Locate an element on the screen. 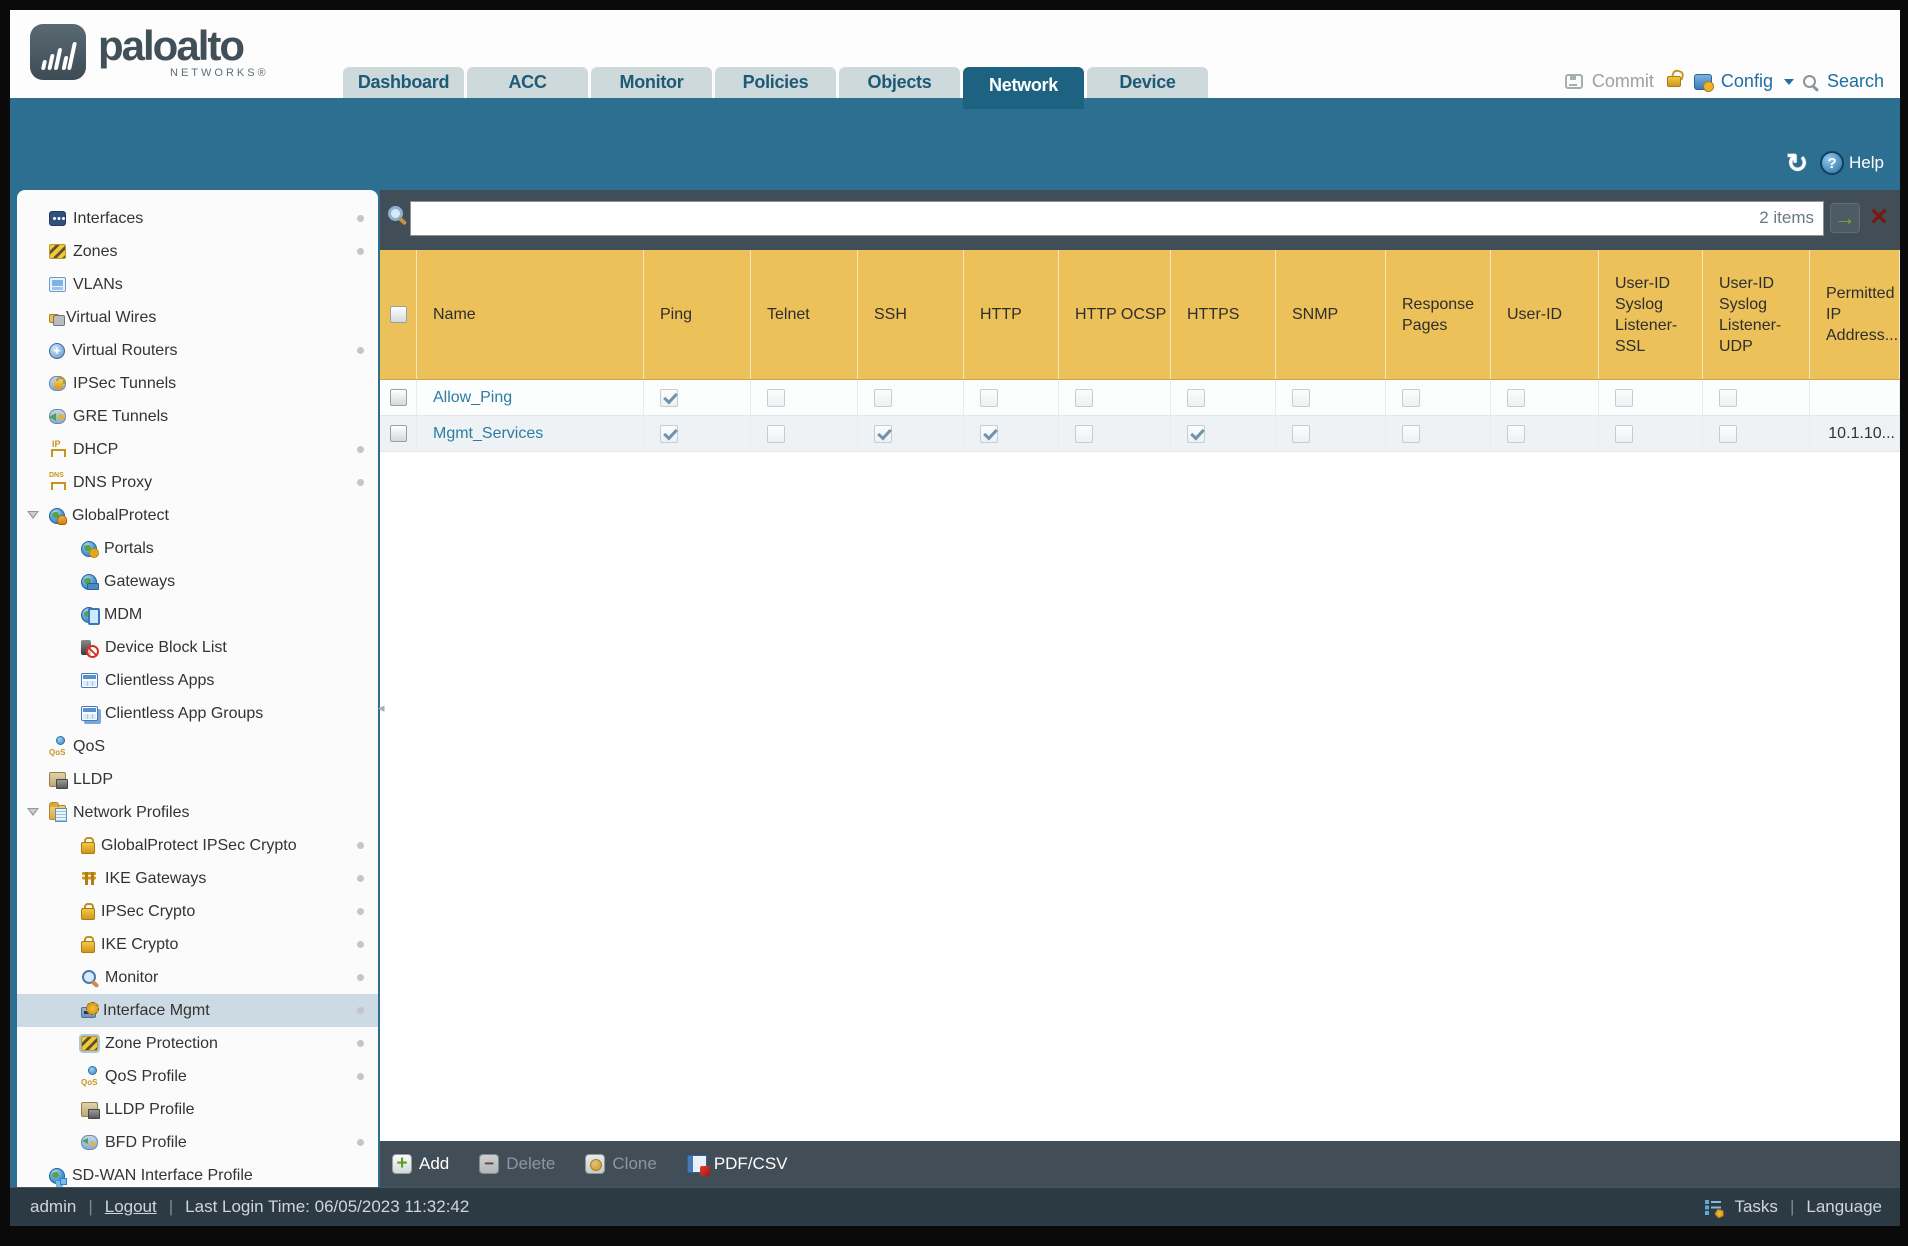 This screenshot has width=1908, height=1246. column-header-ping: Ping is located at coordinates (697, 314).